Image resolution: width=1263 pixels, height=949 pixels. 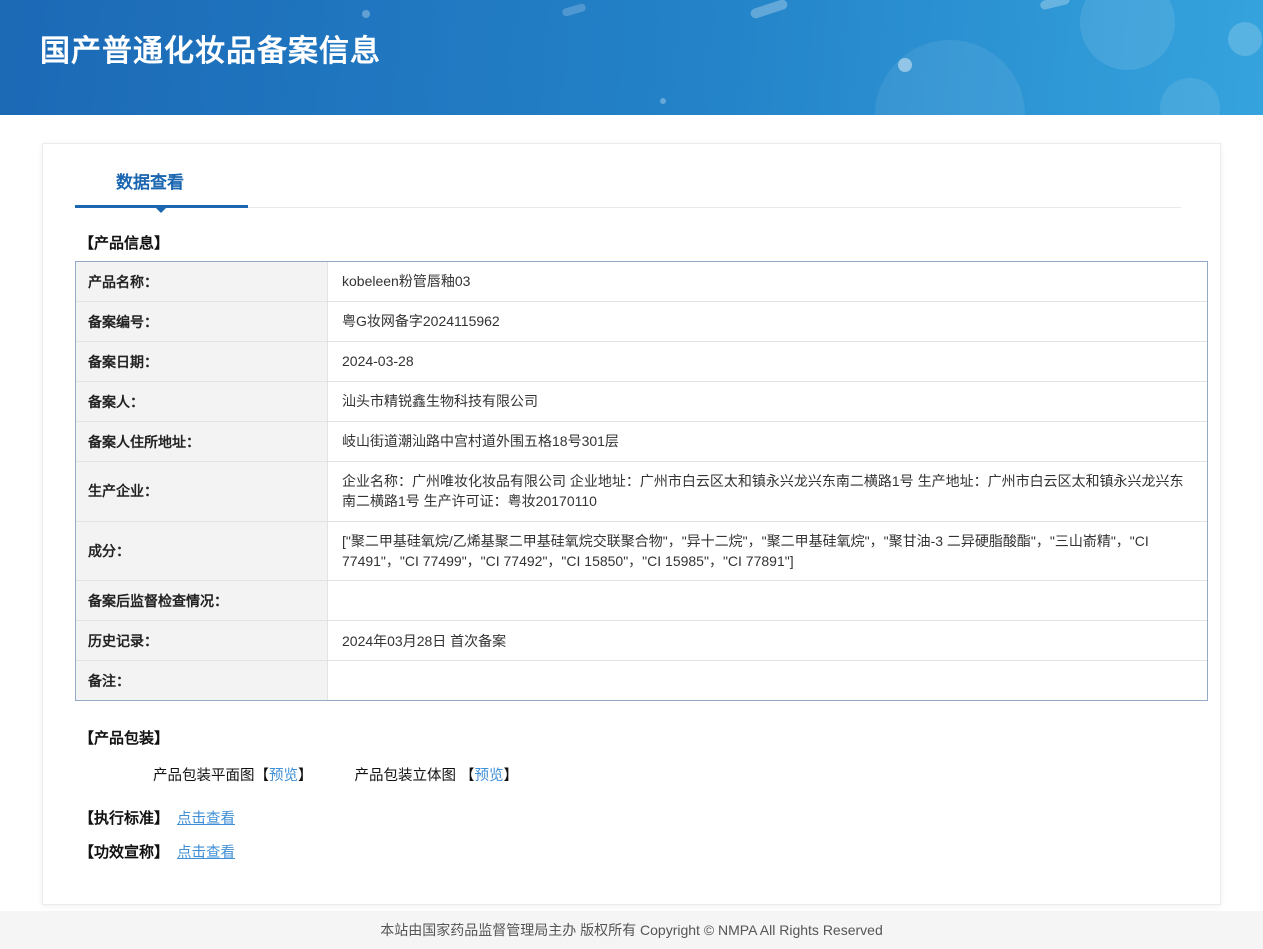 I want to click on row-label: 备案后监督检查情况：, so click(x=202, y=601).